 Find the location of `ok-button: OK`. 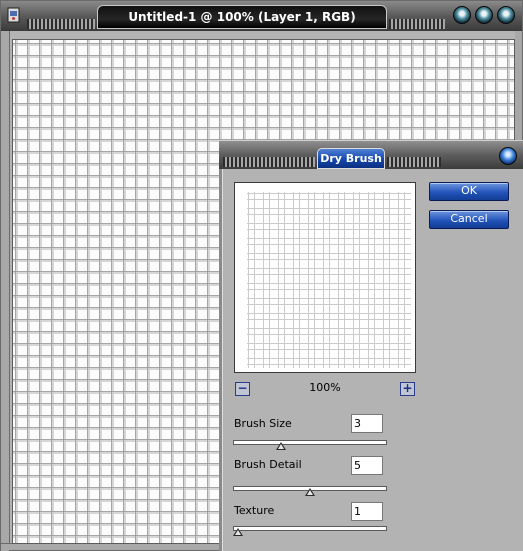

ok-button: OK is located at coordinates (469, 191).